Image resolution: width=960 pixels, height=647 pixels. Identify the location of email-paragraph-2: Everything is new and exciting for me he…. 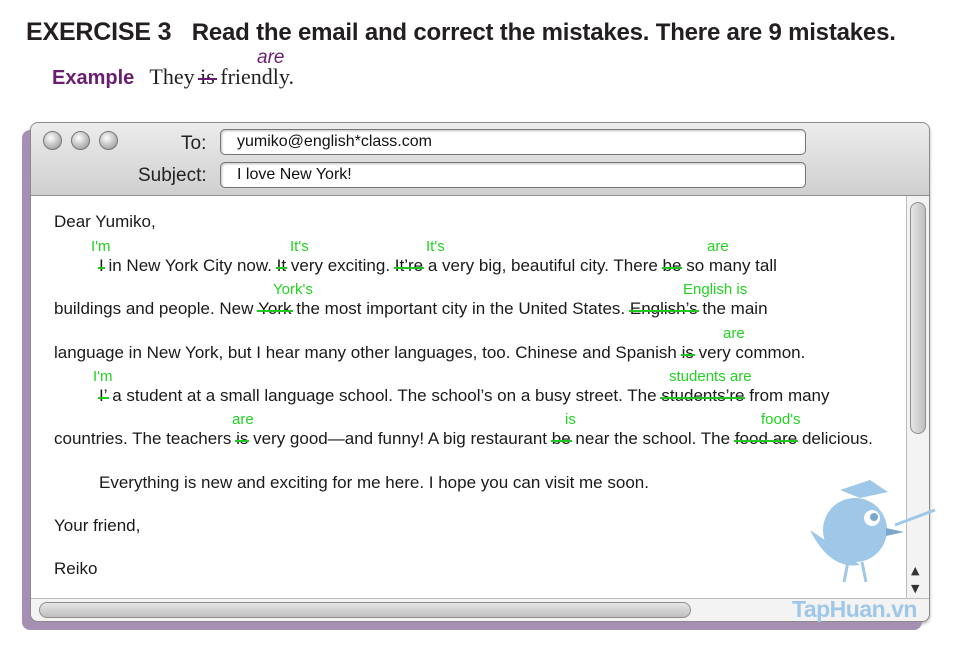
(374, 482).